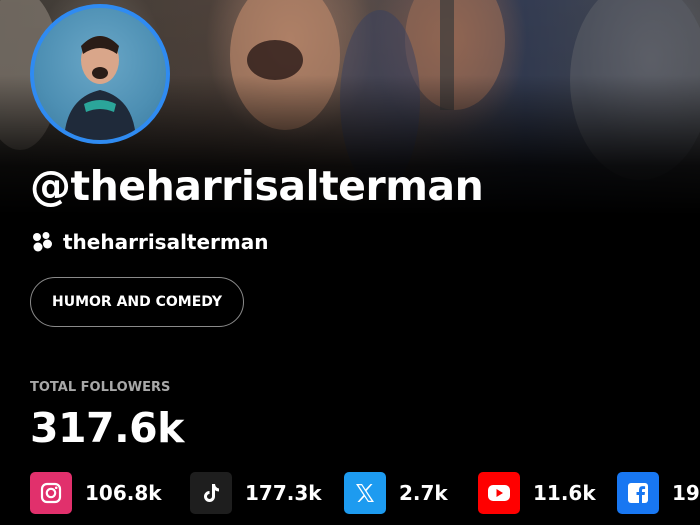 The image size is (700, 525). Describe the element at coordinates (499, 493) in the screenshot. I see `youtube-icon` at that location.